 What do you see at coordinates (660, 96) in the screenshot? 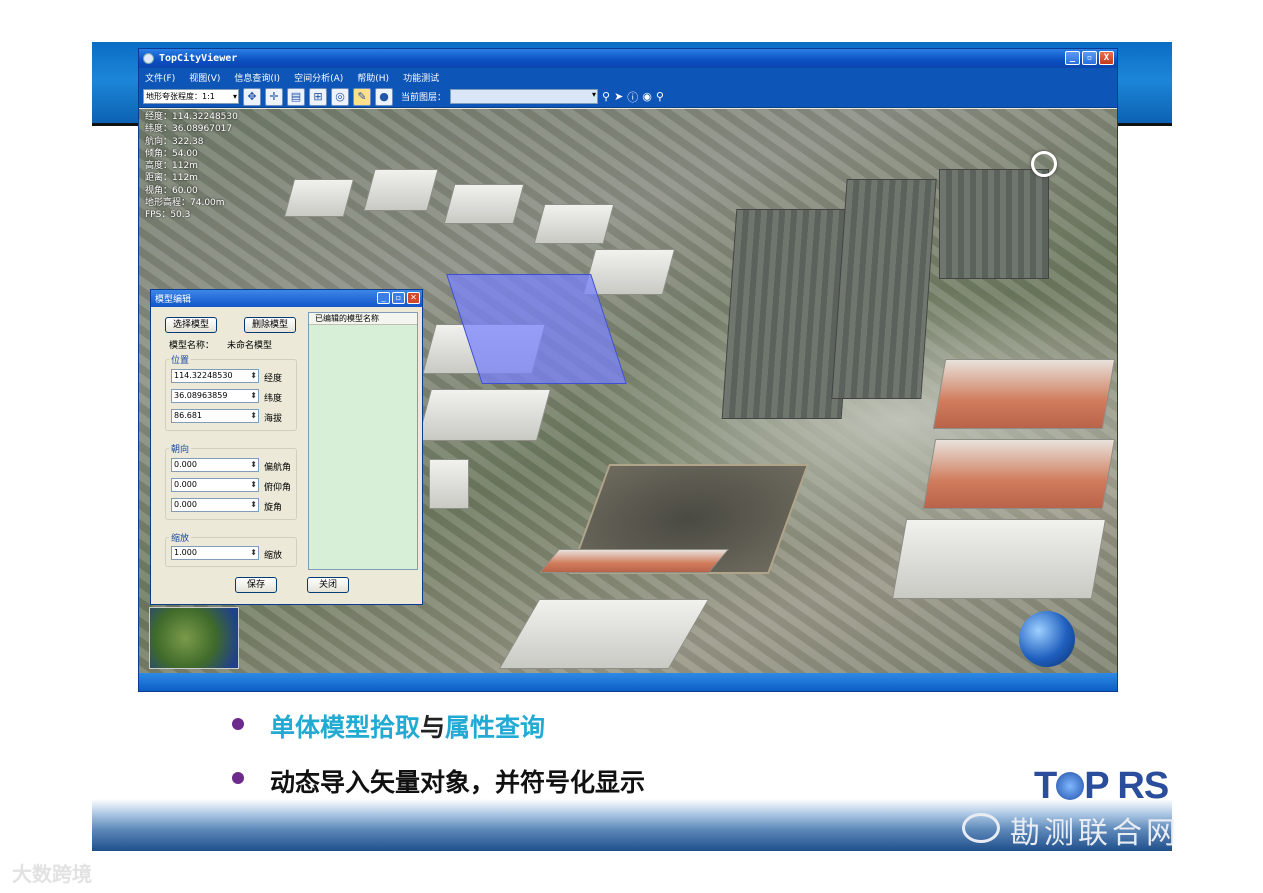
I see `zoom-out-icon: ⚲` at bounding box center [660, 96].